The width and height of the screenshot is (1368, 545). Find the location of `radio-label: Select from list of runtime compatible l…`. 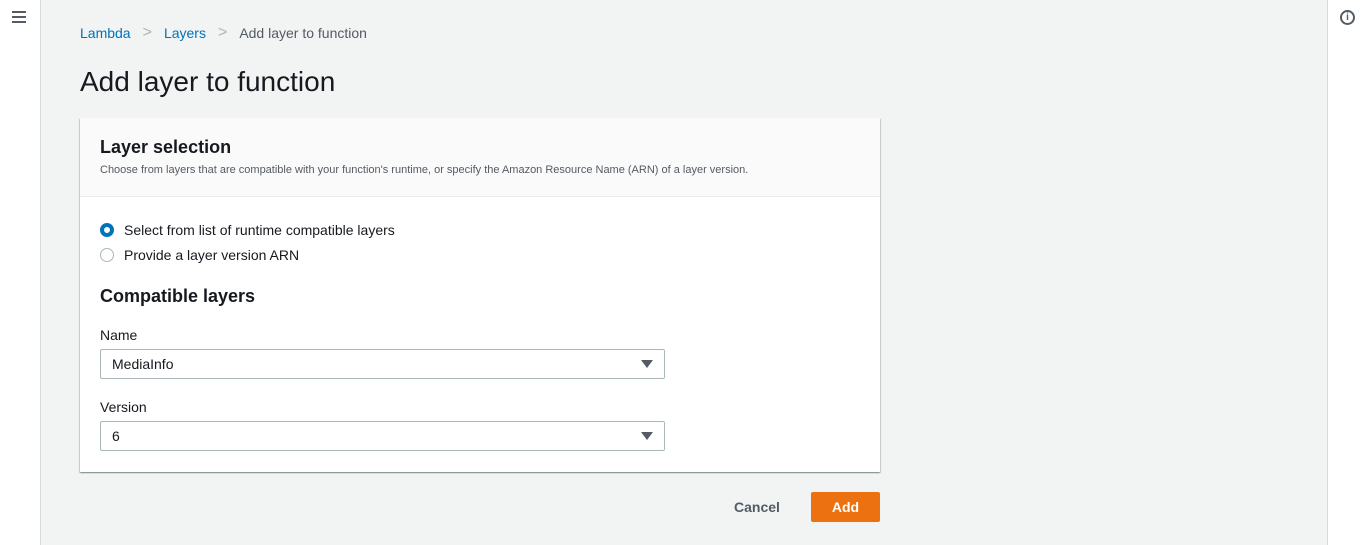

radio-label: Select from list of runtime compatible l… is located at coordinates (259, 229).